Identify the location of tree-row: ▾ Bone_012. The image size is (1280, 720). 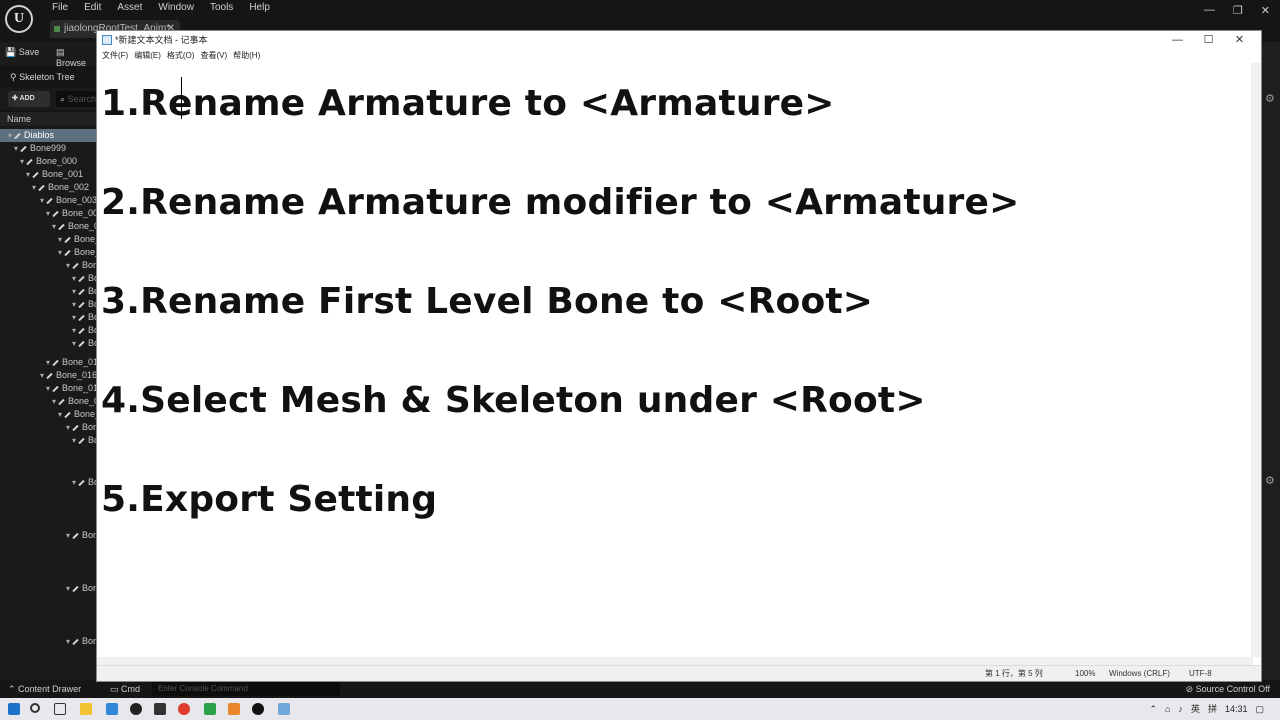
(84, 317).